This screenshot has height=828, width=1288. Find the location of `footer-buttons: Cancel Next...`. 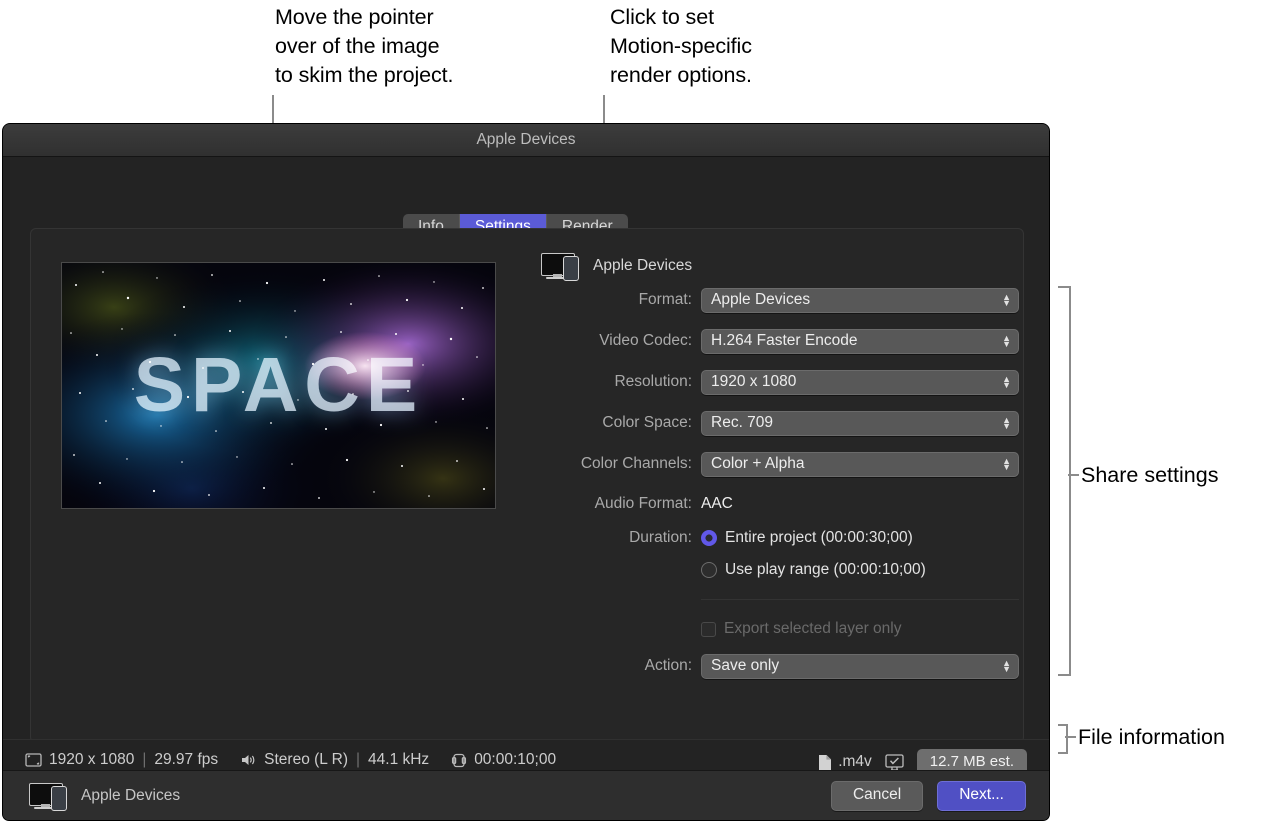

footer-buttons: Cancel Next... is located at coordinates (928, 796).